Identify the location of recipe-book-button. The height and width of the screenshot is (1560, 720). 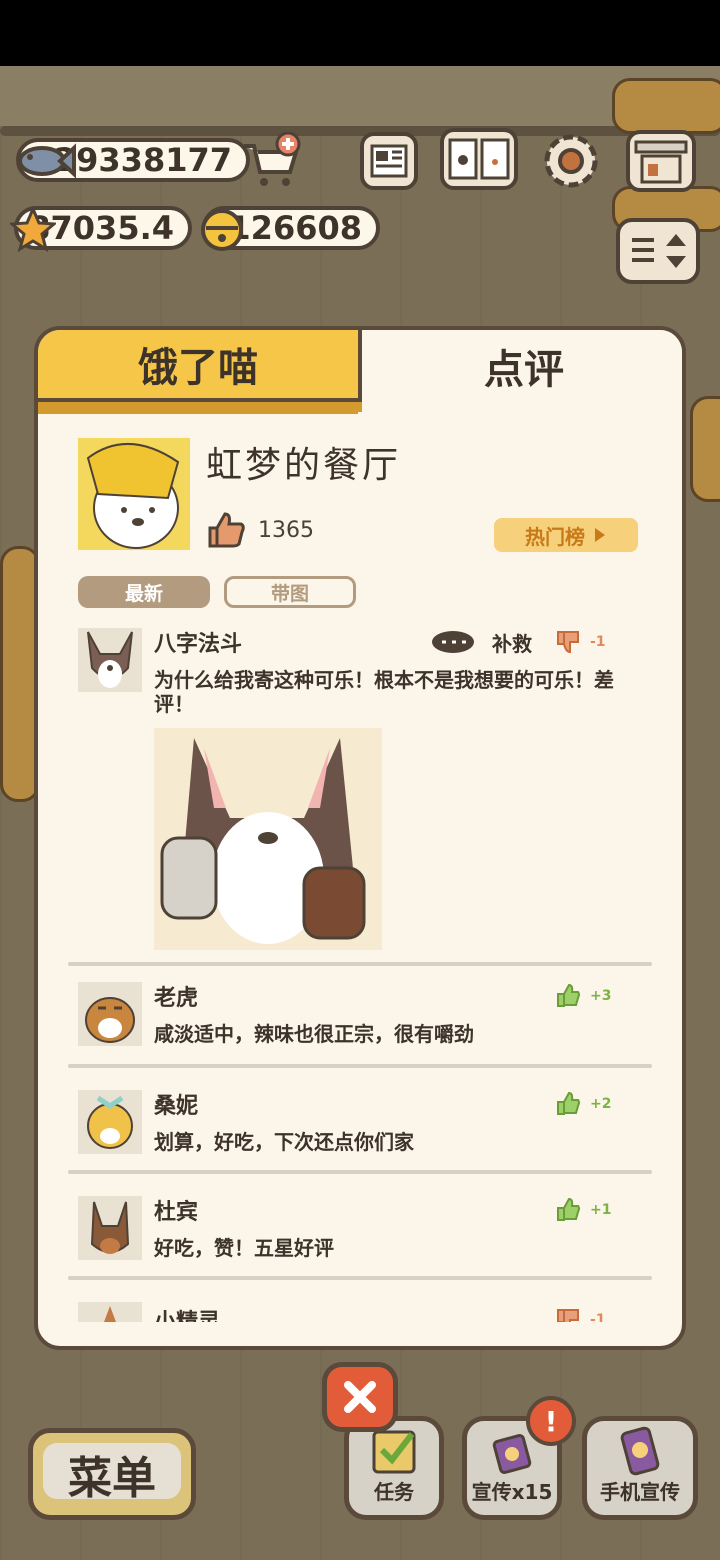
(479, 159).